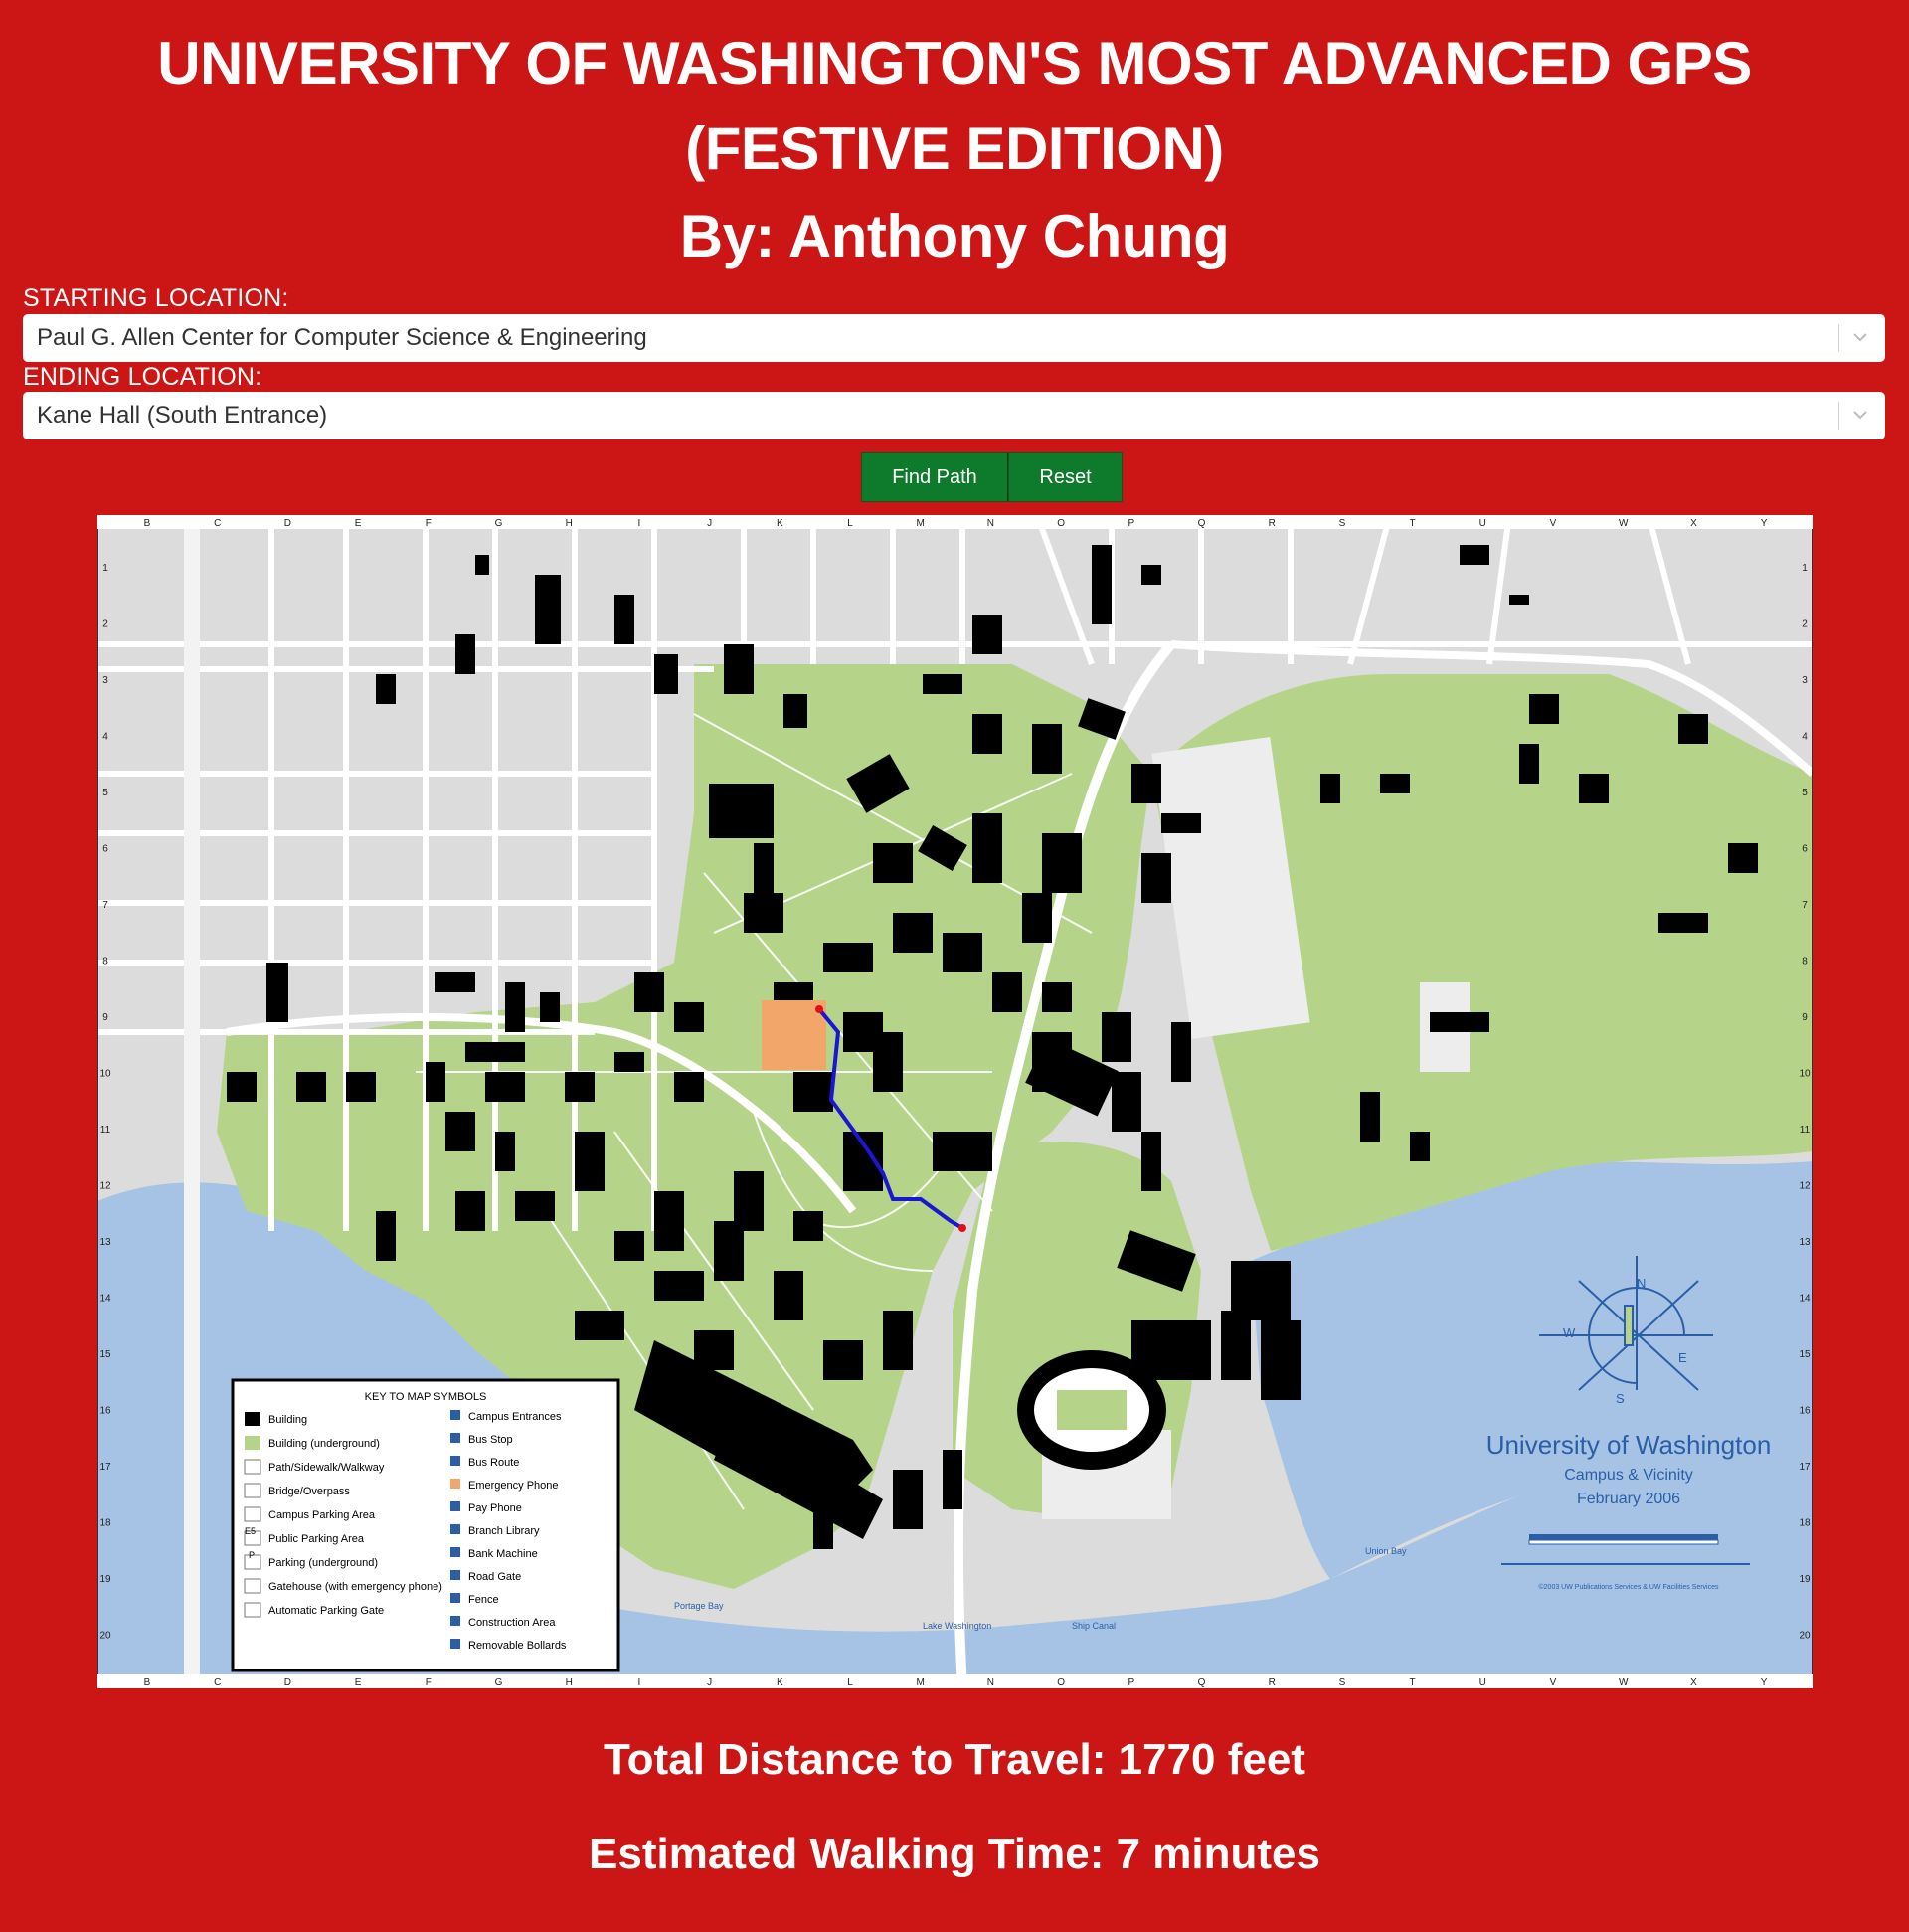 Image resolution: width=1909 pixels, height=1932 pixels. I want to click on legend-item: Emergency Phone, so click(513, 1486).